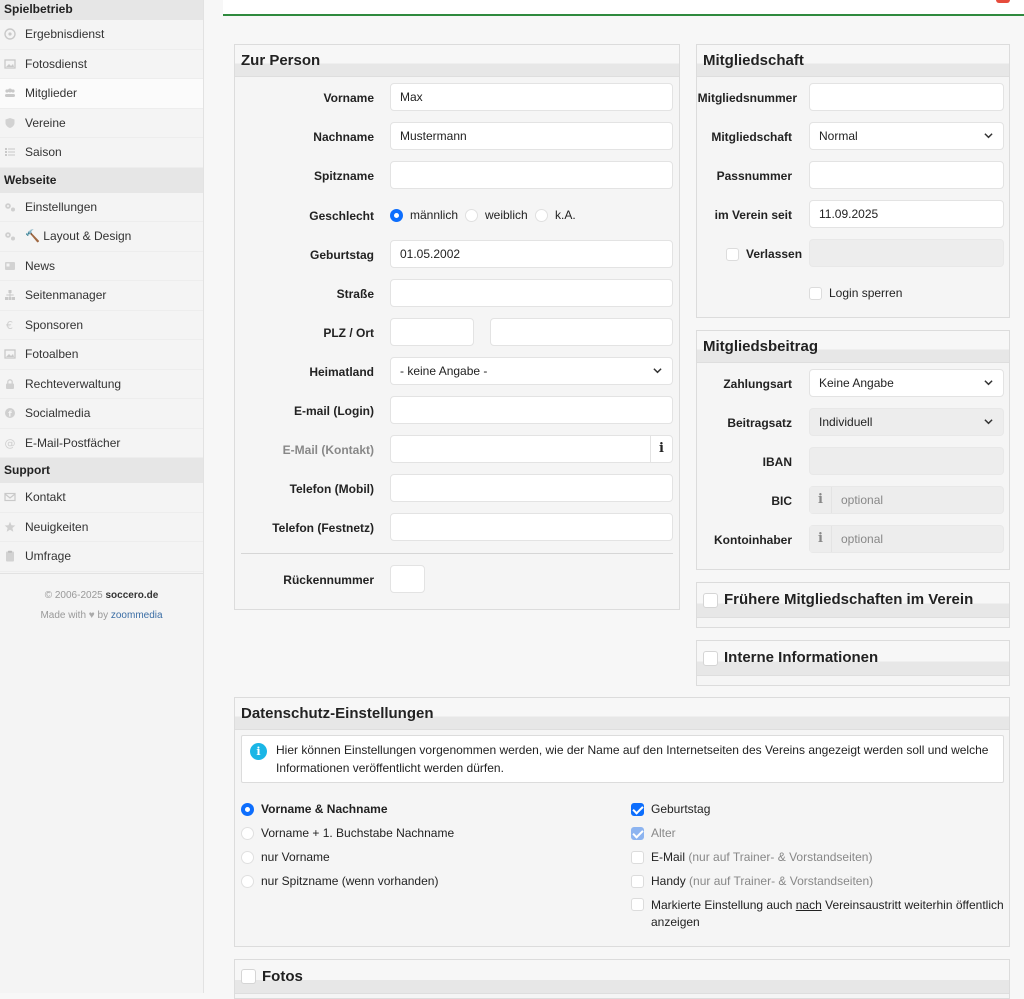 The image size is (1024, 999). Describe the element at coordinates (815, 293) in the screenshot. I see `login-sperren-checkbox` at that location.